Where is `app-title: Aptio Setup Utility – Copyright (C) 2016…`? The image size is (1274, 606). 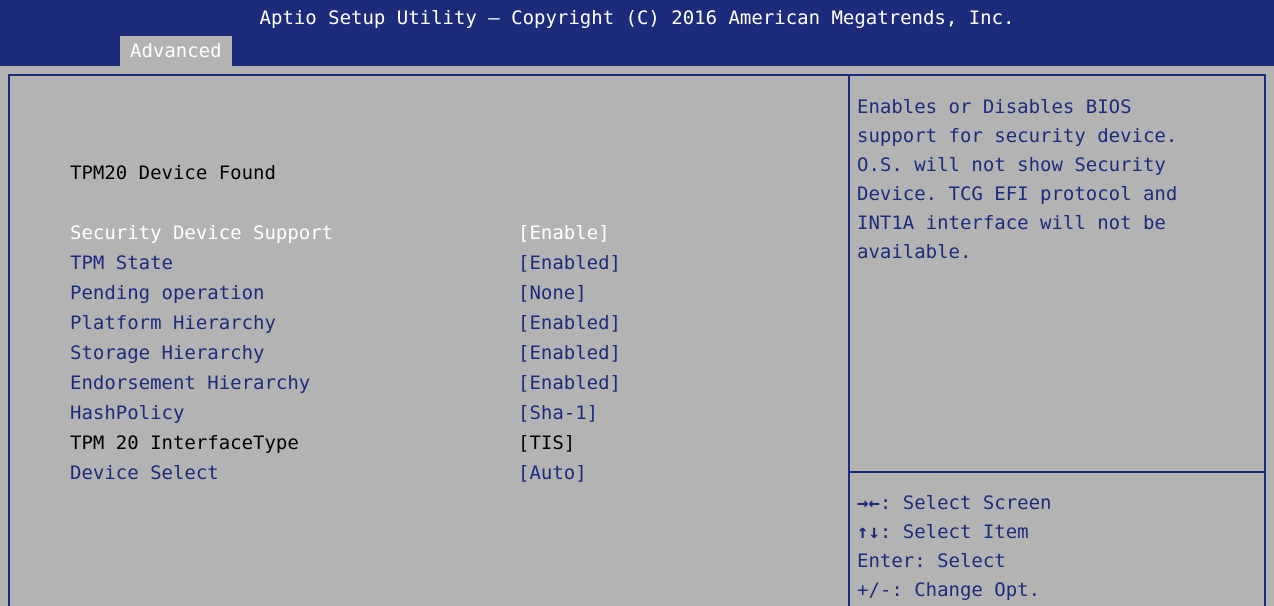
app-title: Aptio Setup Utility – Copyright (C) 2016… is located at coordinates (637, 18).